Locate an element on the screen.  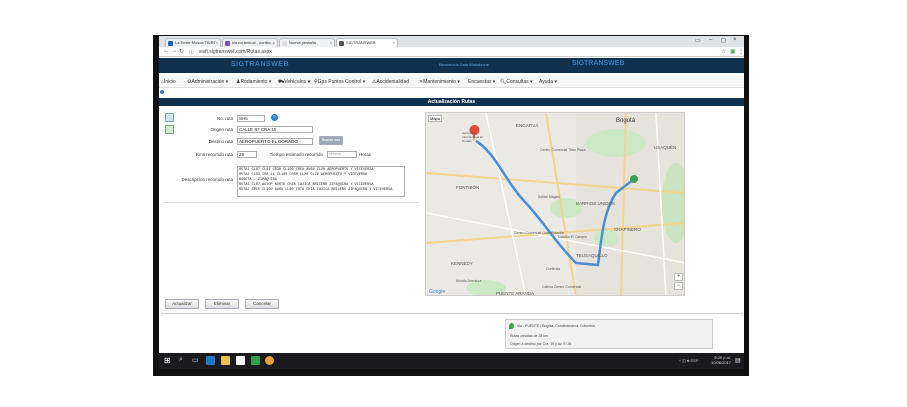
tiempo-input: HH:mm is located at coordinates (342, 154).